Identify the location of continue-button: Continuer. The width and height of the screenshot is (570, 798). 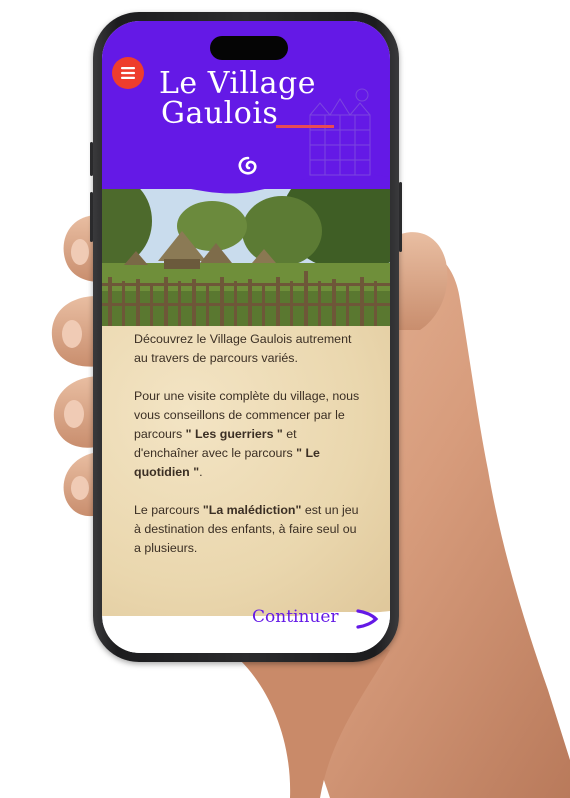
(295, 617).